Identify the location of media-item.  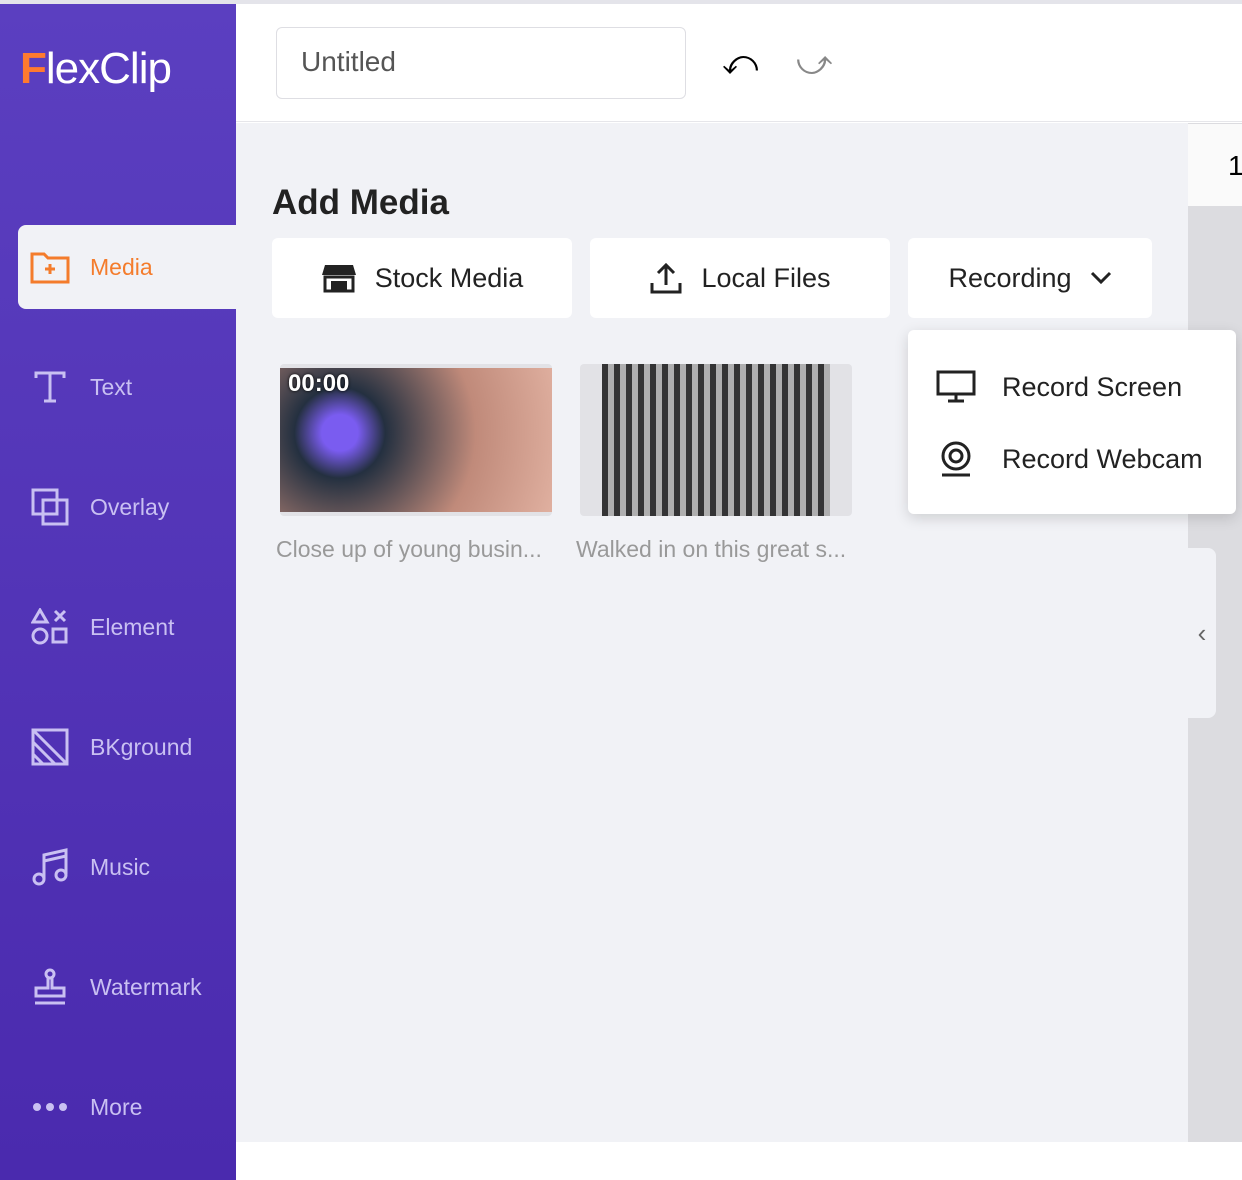
(716, 440).